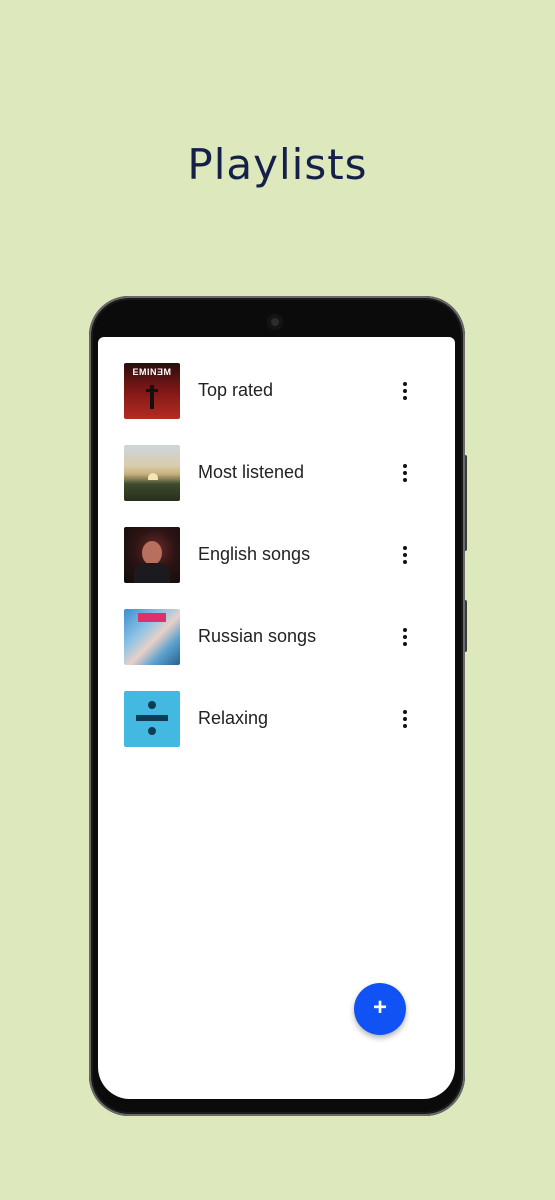 This screenshot has width=555, height=1200. Describe the element at coordinates (254, 554) in the screenshot. I see `playlist-label: English songs` at that location.